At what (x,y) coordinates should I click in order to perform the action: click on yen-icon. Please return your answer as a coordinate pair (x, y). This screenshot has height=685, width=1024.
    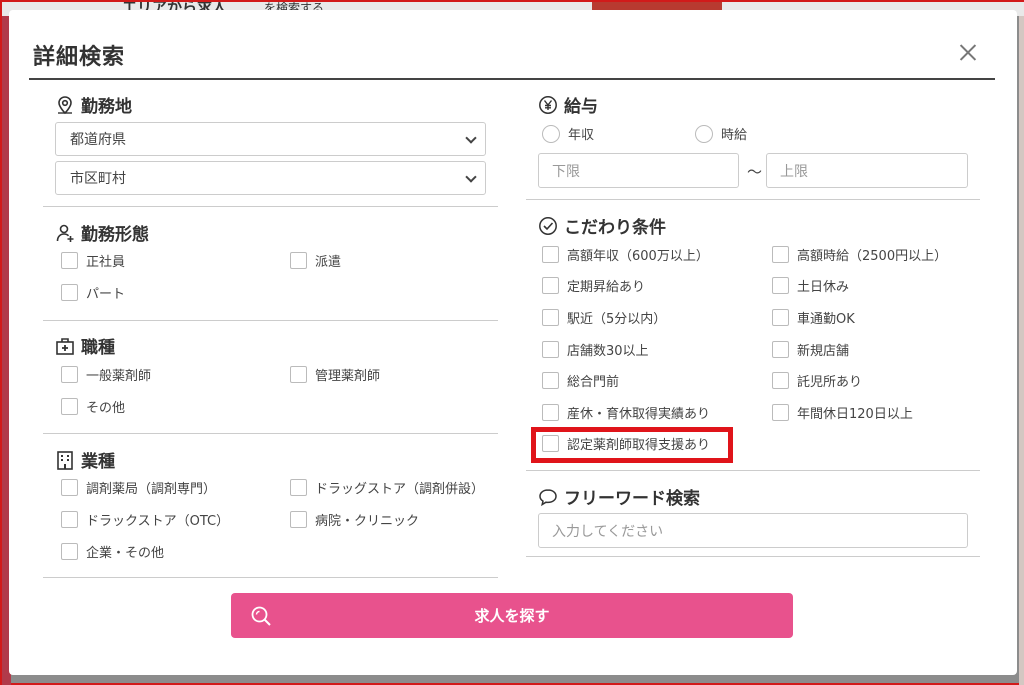
    Looking at the image, I should click on (548, 105).